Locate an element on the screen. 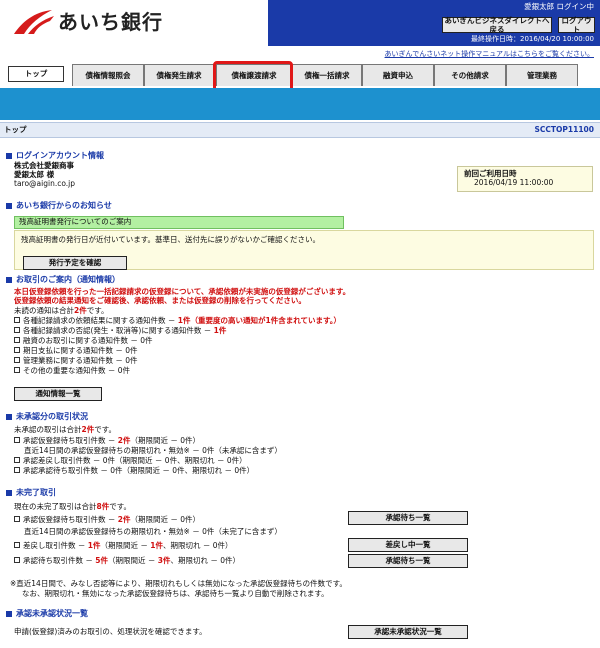 The width and height of the screenshot is (600, 648). tab-claim-issuance: 債権発生請求 is located at coordinates (179, 75).